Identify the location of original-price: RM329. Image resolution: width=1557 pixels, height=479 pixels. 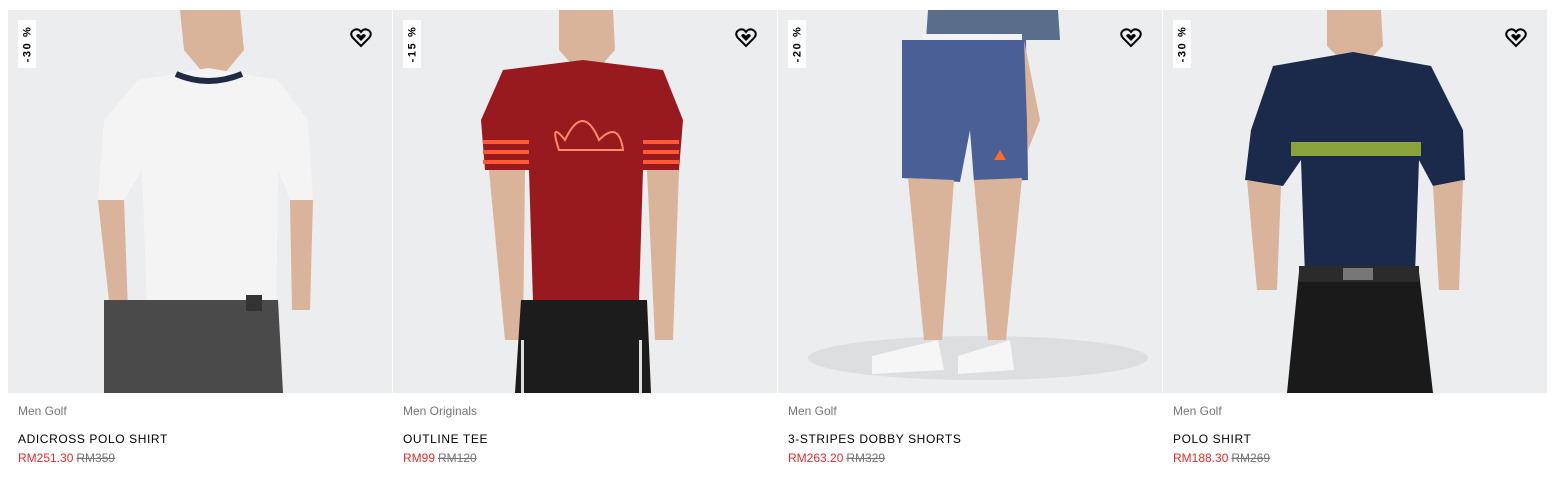
(866, 458).